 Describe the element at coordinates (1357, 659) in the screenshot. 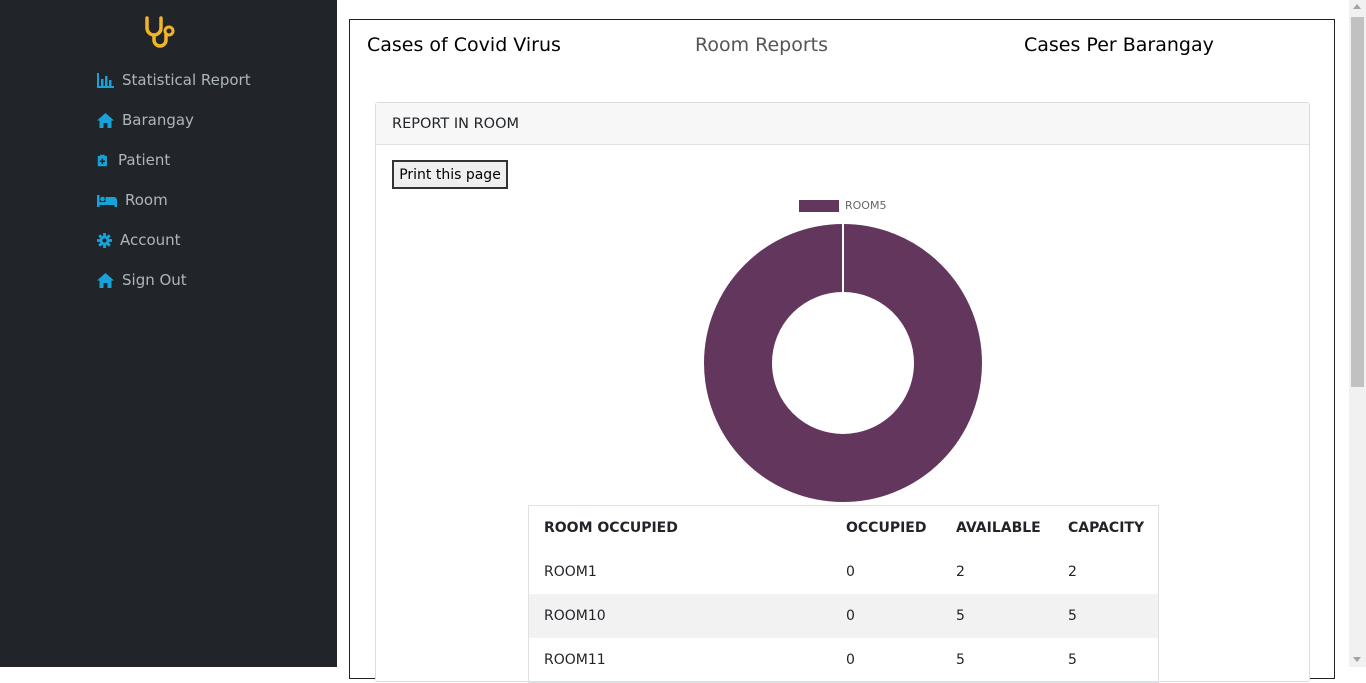

I see `scroll-down-arrow-icon` at that location.